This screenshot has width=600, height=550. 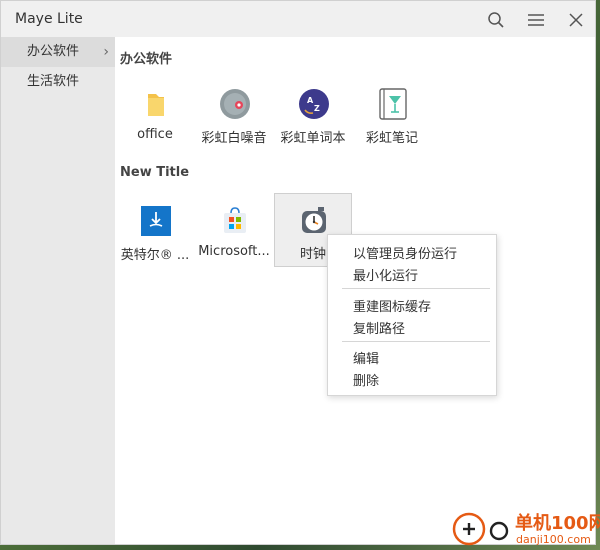 I want to click on svg-text: A, so click(x=310, y=100).